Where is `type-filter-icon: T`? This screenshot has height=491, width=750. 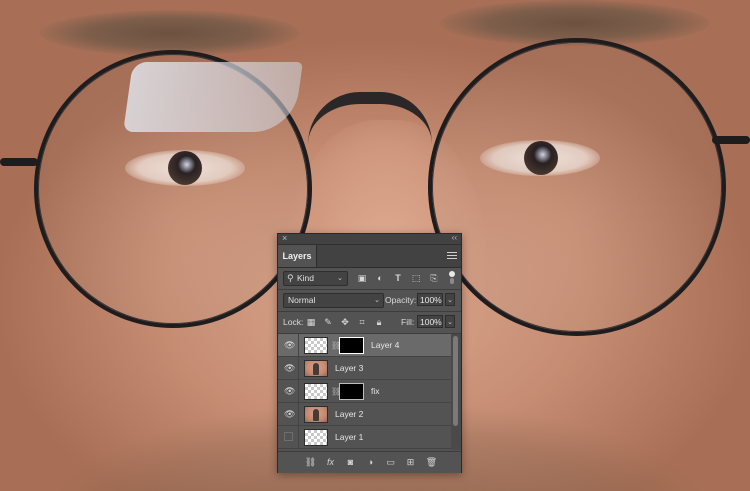 type-filter-icon: T is located at coordinates (398, 278).